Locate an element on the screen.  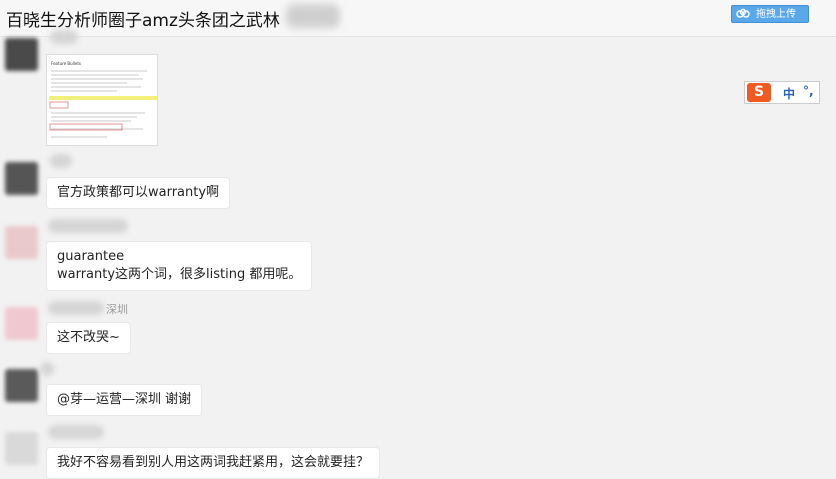
ime-language-toggle: 中 is located at coordinates (789, 93).